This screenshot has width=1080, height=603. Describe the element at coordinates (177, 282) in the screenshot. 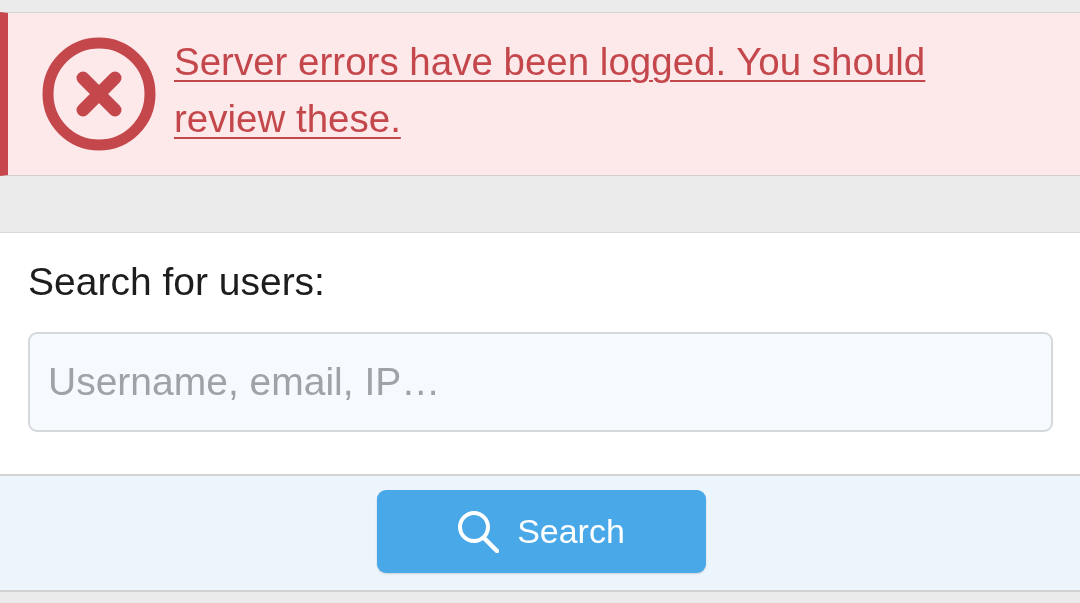

I see `search-label: Search for users:` at that location.